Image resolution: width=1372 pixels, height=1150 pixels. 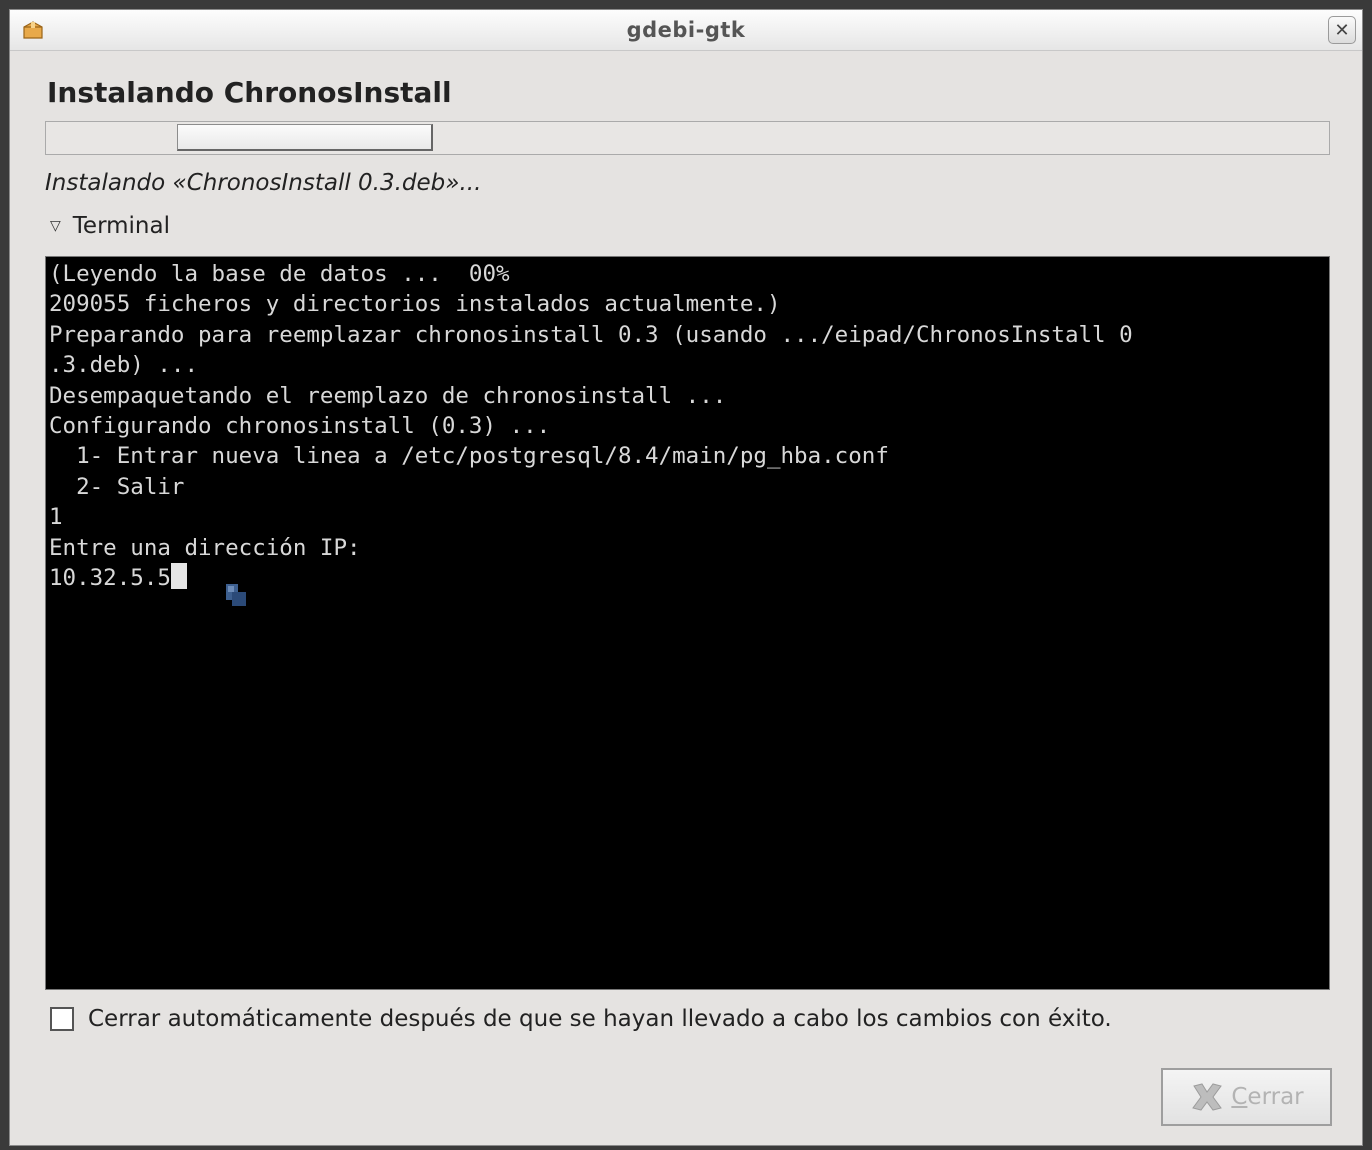 What do you see at coordinates (56, 517) in the screenshot?
I see `terminal-line: 1` at bounding box center [56, 517].